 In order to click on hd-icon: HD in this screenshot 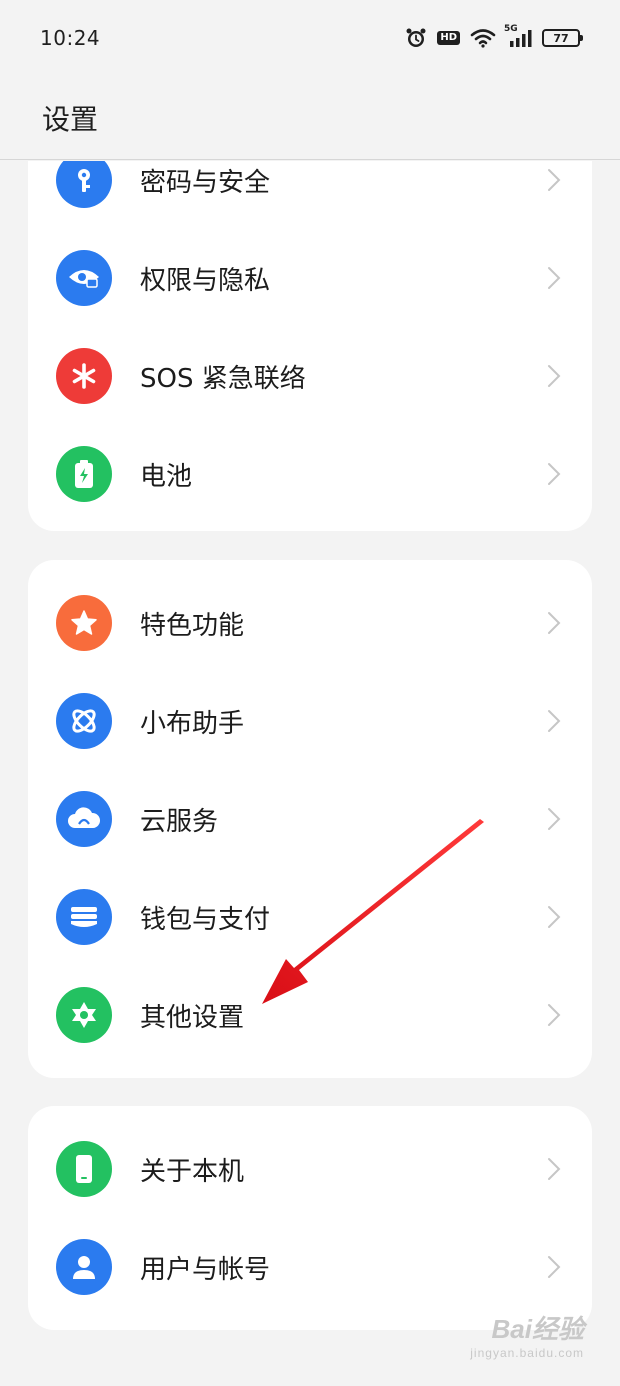, I will do `click(448, 38)`.